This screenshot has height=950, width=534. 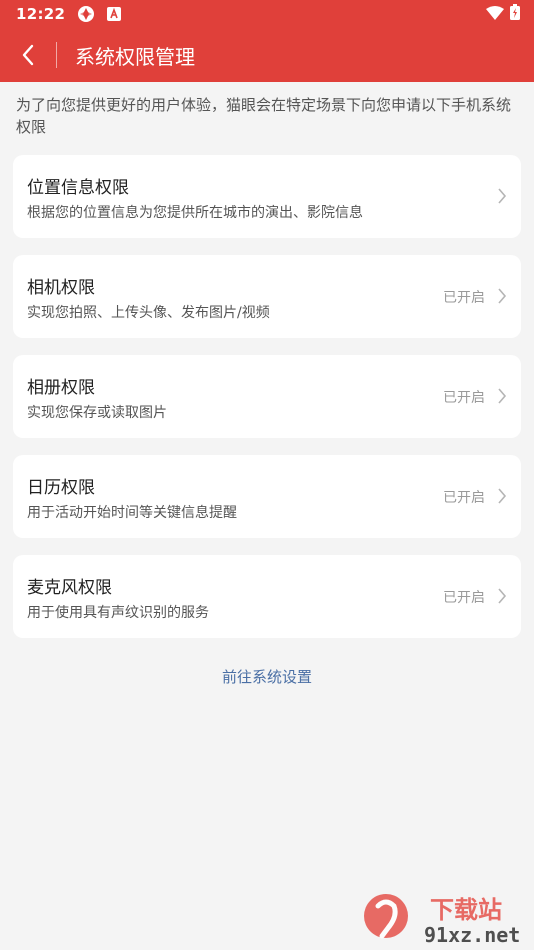 What do you see at coordinates (69, 588) in the screenshot?
I see `permission-title: 麦克风权限` at bounding box center [69, 588].